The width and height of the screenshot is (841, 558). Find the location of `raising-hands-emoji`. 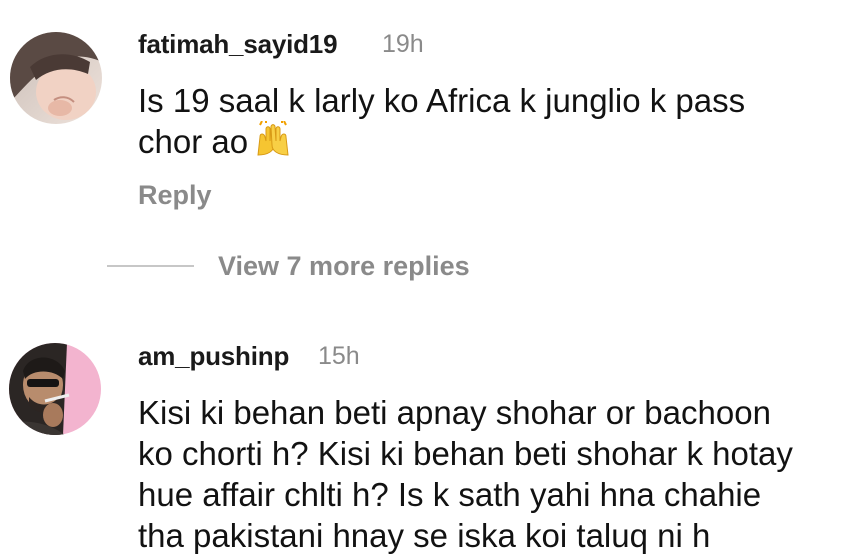

raising-hands-emoji is located at coordinates (273, 143).